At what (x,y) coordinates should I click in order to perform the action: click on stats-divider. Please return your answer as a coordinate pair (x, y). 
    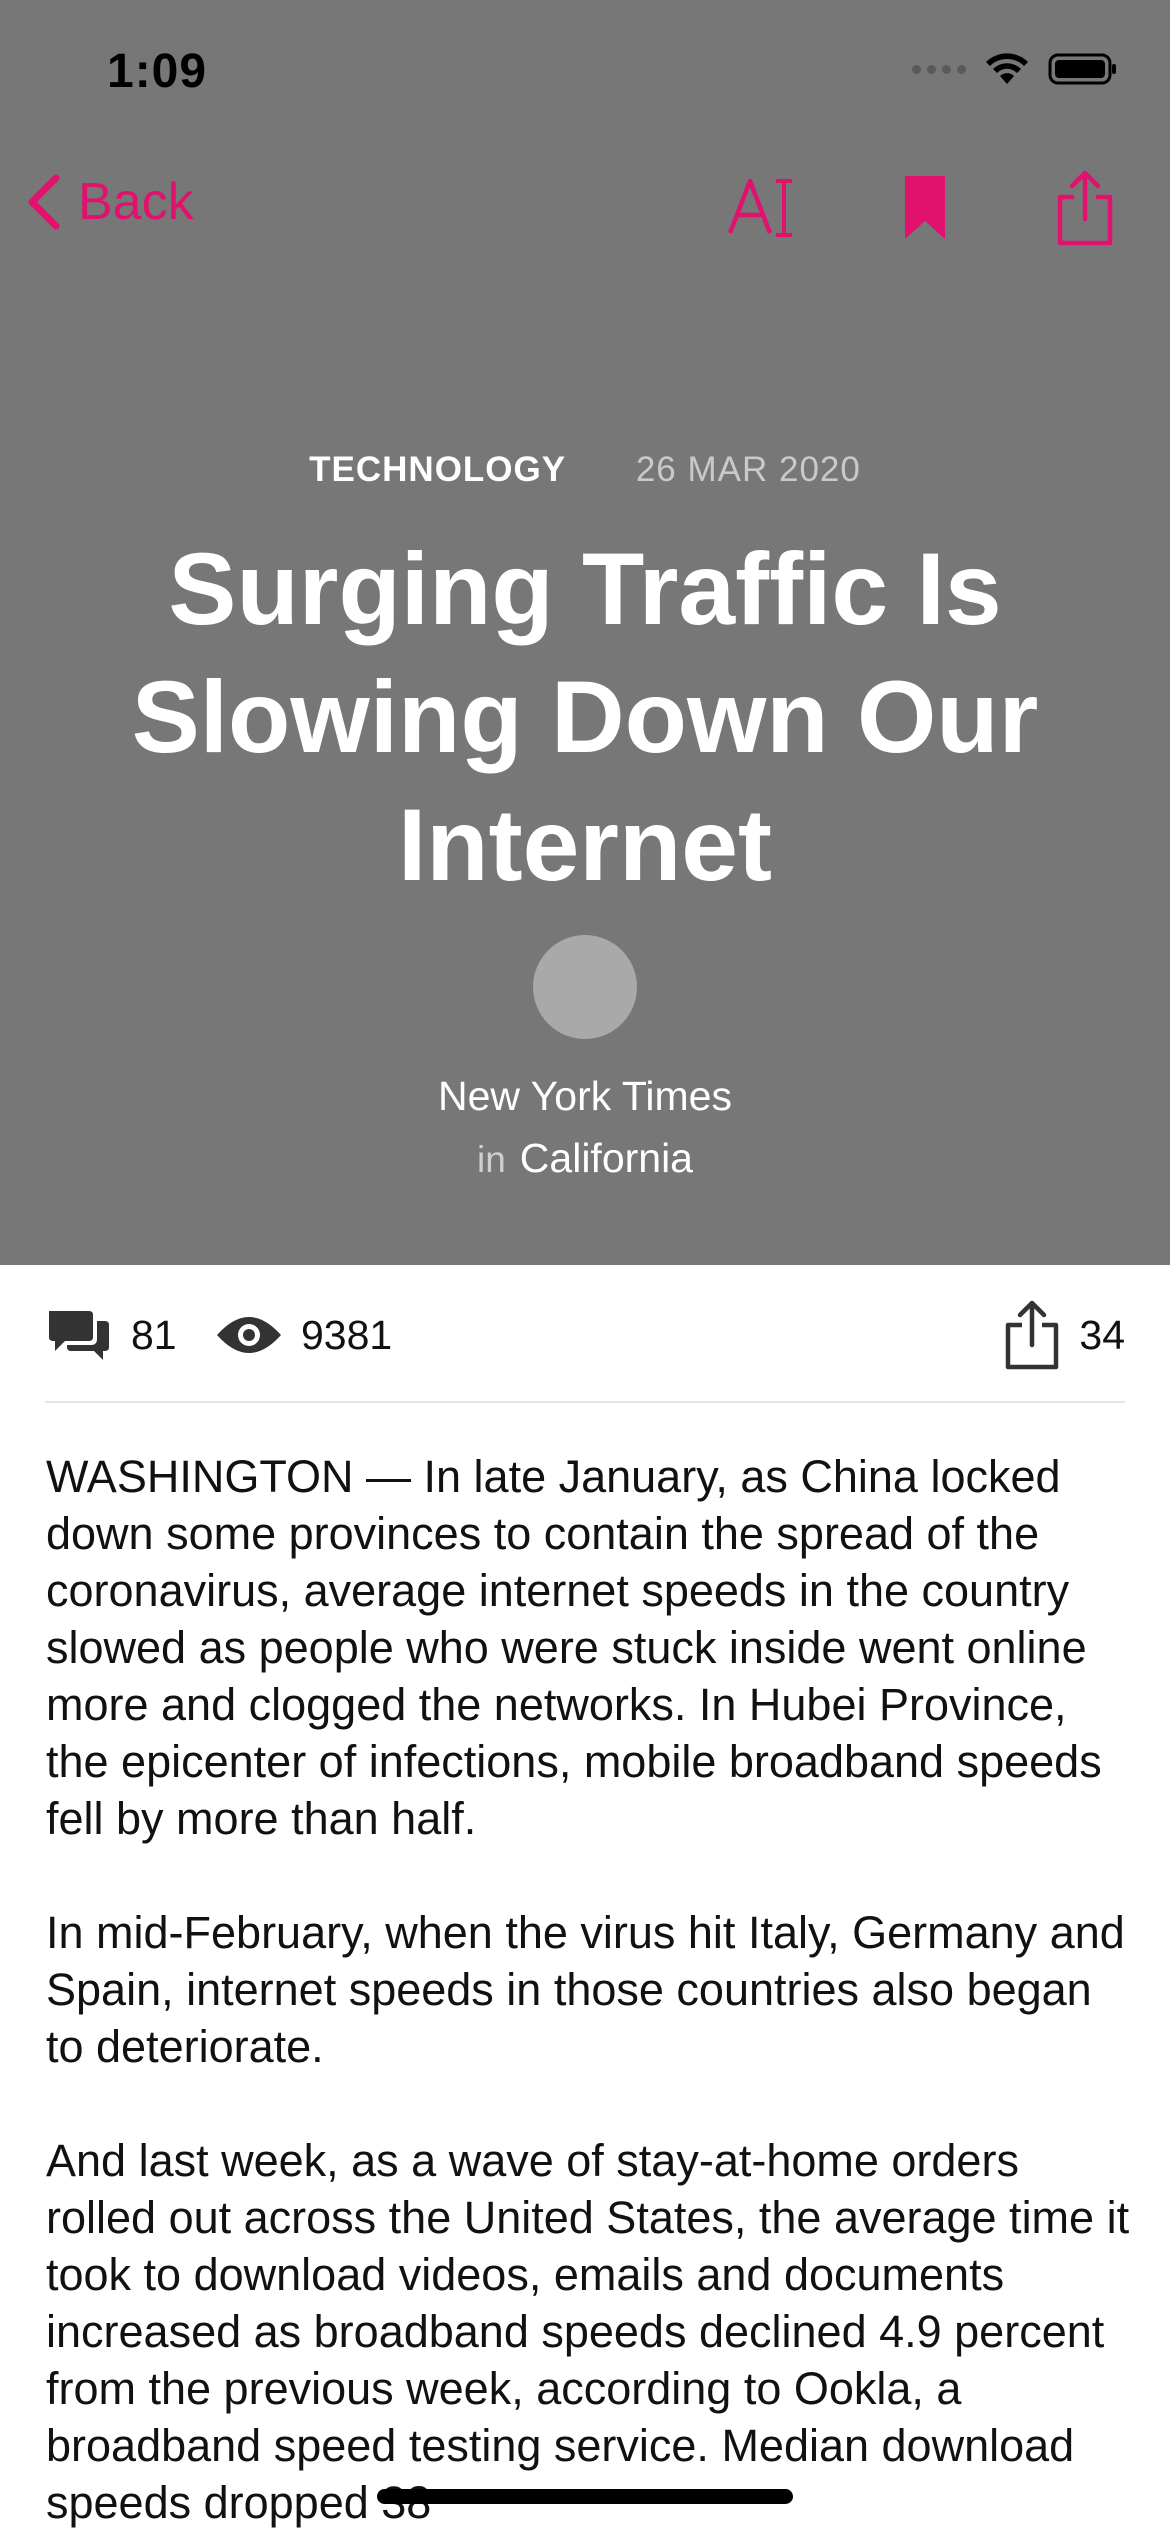
    Looking at the image, I should click on (585, 1402).